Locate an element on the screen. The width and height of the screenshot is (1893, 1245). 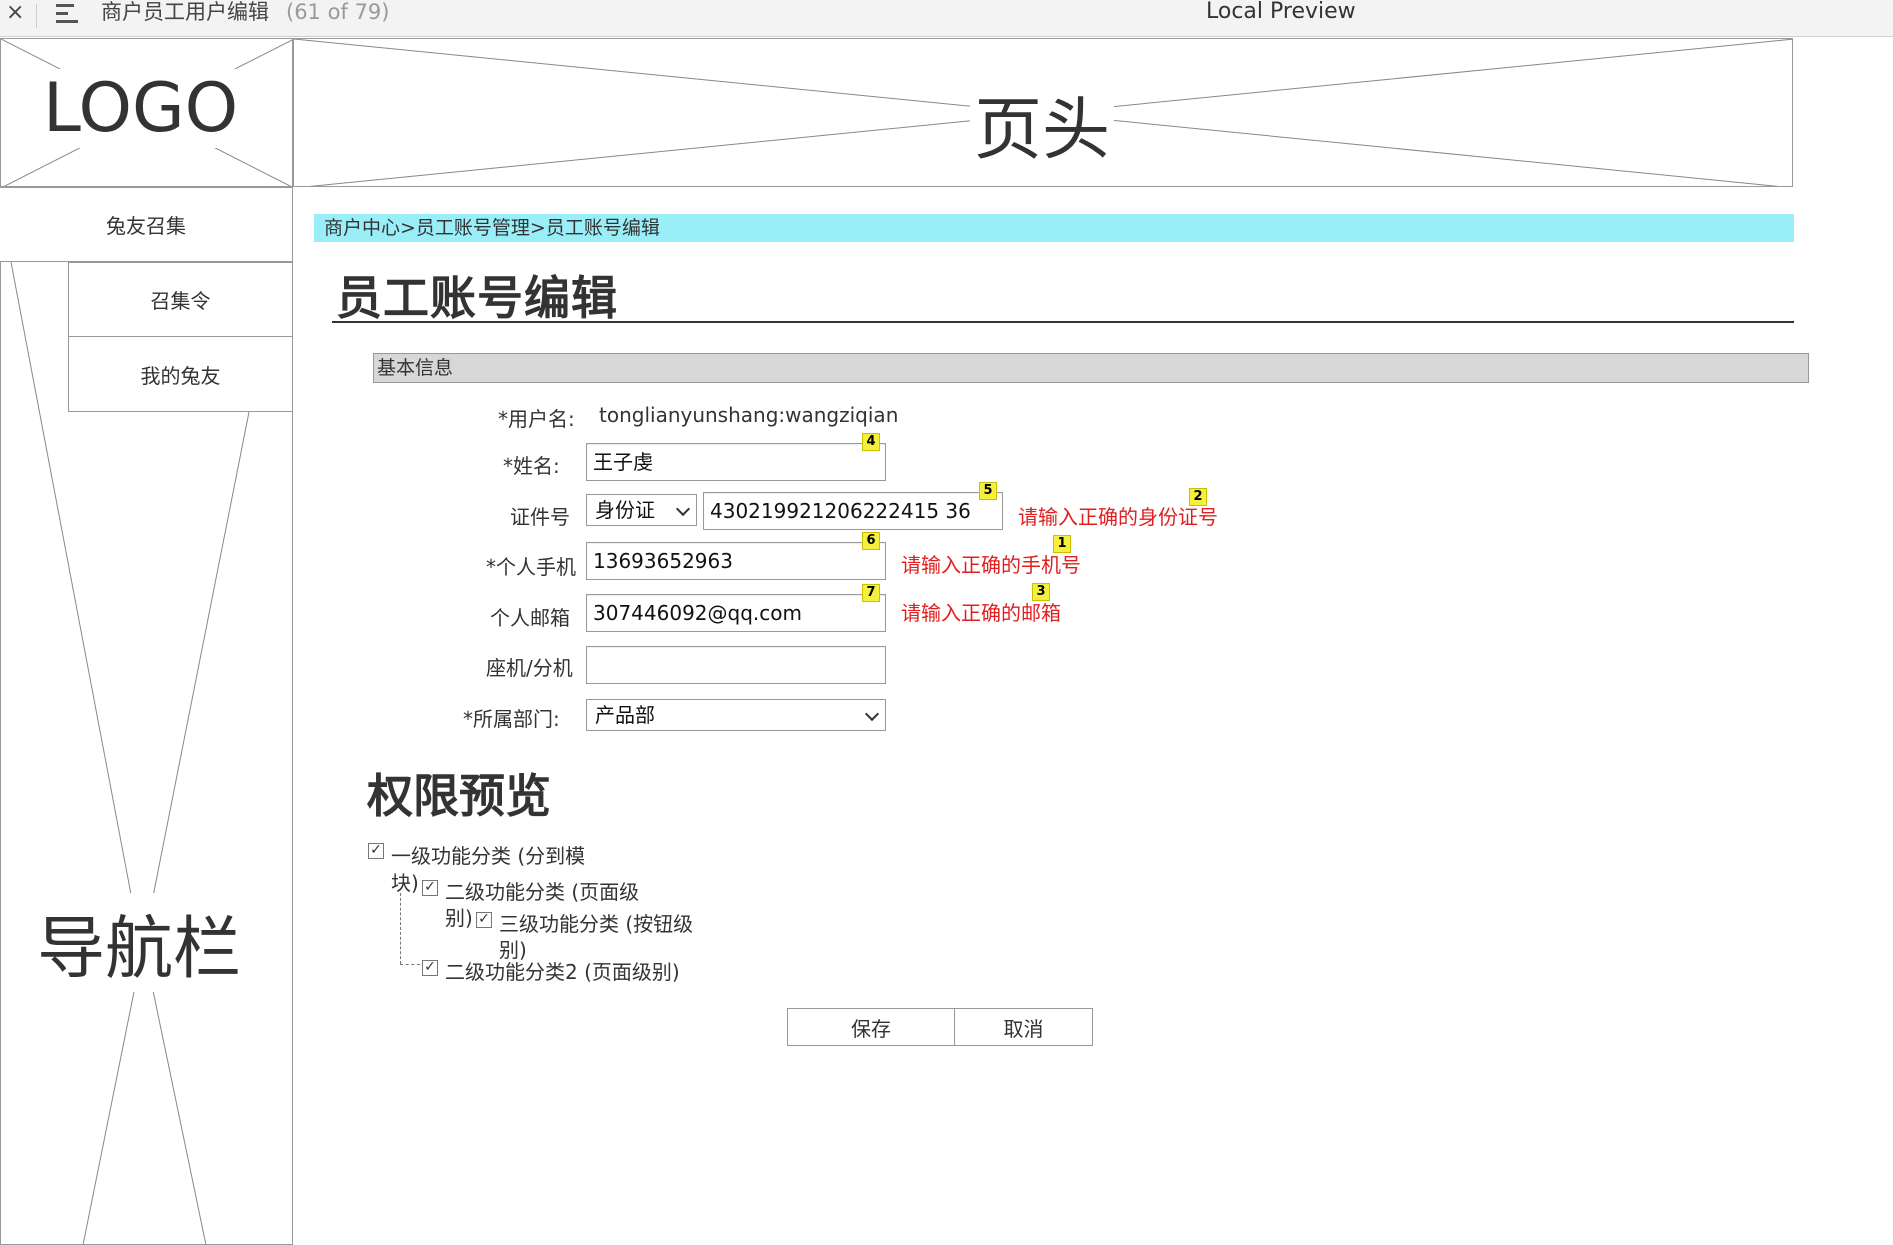
header-text: 页头 is located at coordinates (1042, 123).